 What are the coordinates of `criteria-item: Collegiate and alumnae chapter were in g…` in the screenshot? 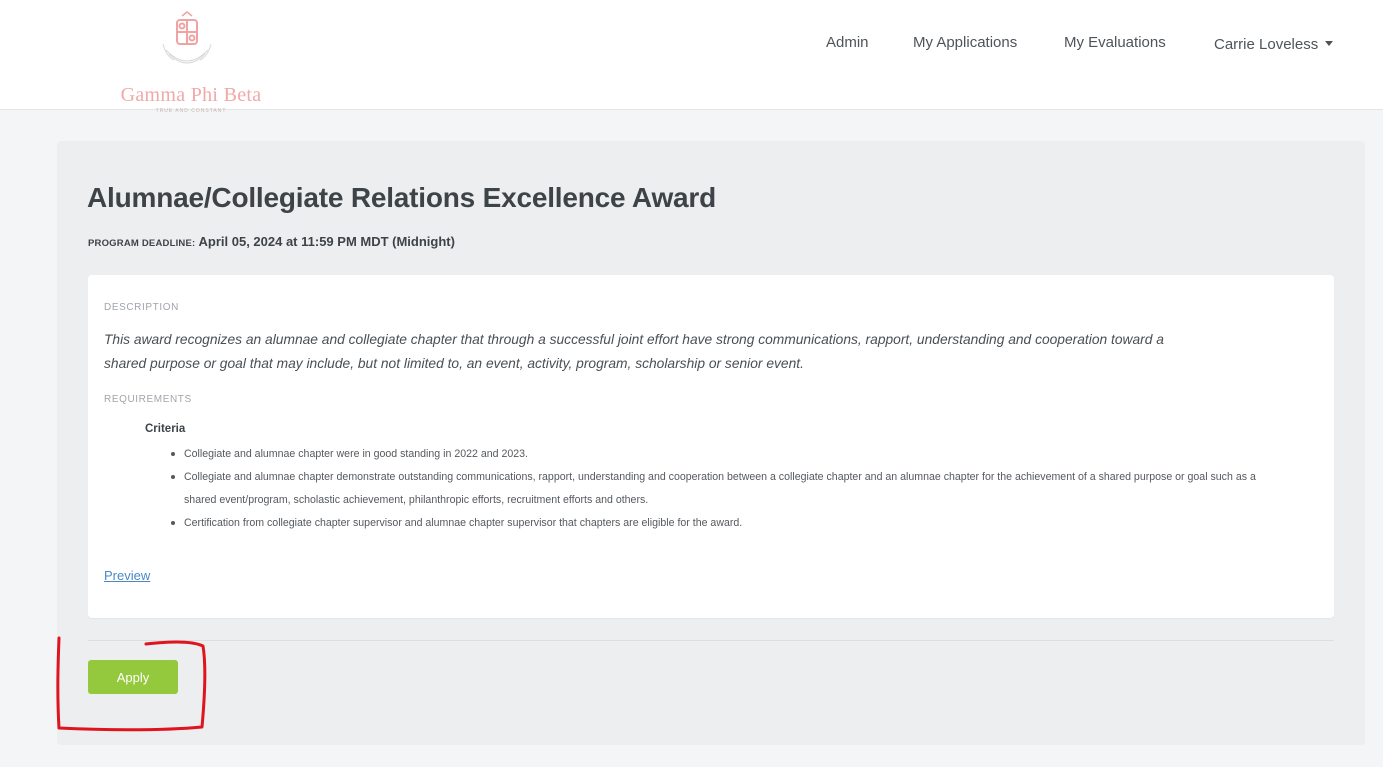 It's located at (723, 454).